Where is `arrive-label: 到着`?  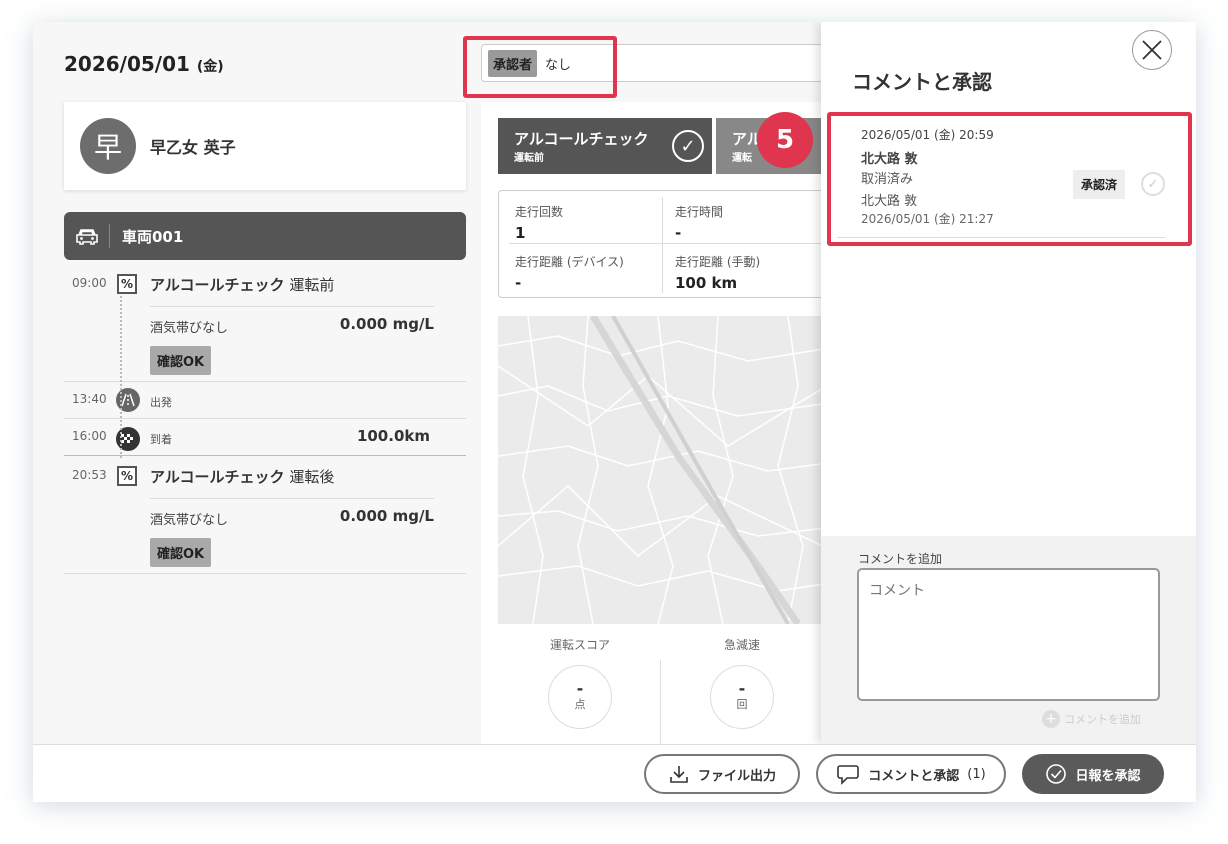
arrive-label: 到着 is located at coordinates (161, 439).